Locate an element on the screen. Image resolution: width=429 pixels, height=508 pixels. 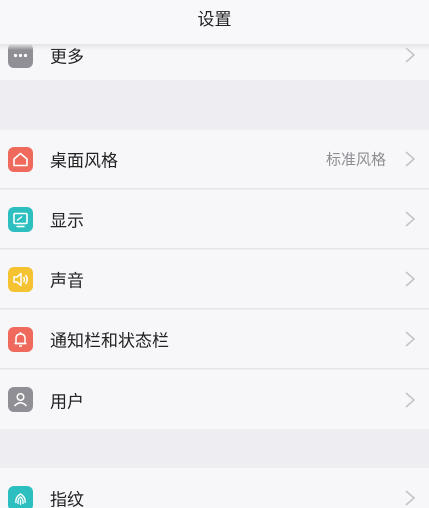
settings-item-notifications: 通知栏和状态栏 is located at coordinates (214, 339).